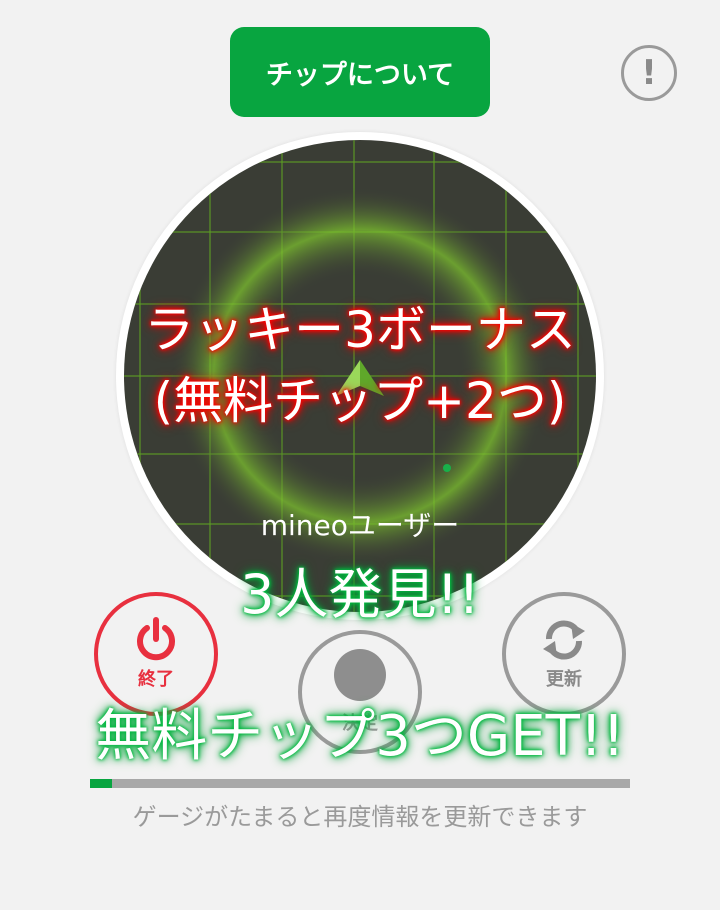 Image resolution: width=720 pixels, height=910 pixels. What do you see at coordinates (360, 401) in the screenshot?
I see `bonus-subtitle: (無料チップ+2つ)` at bounding box center [360, 401].